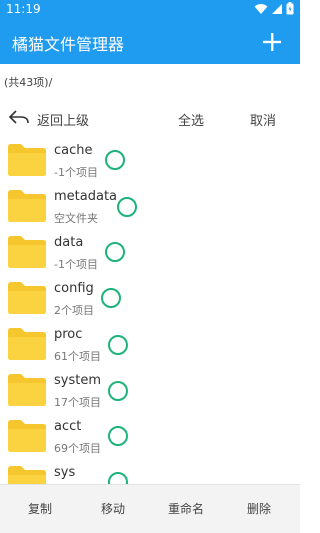  What do you see at coordinates (113, 508) in the screenshot?
I see `move-button: 移动` at bounding box center [113, 508].